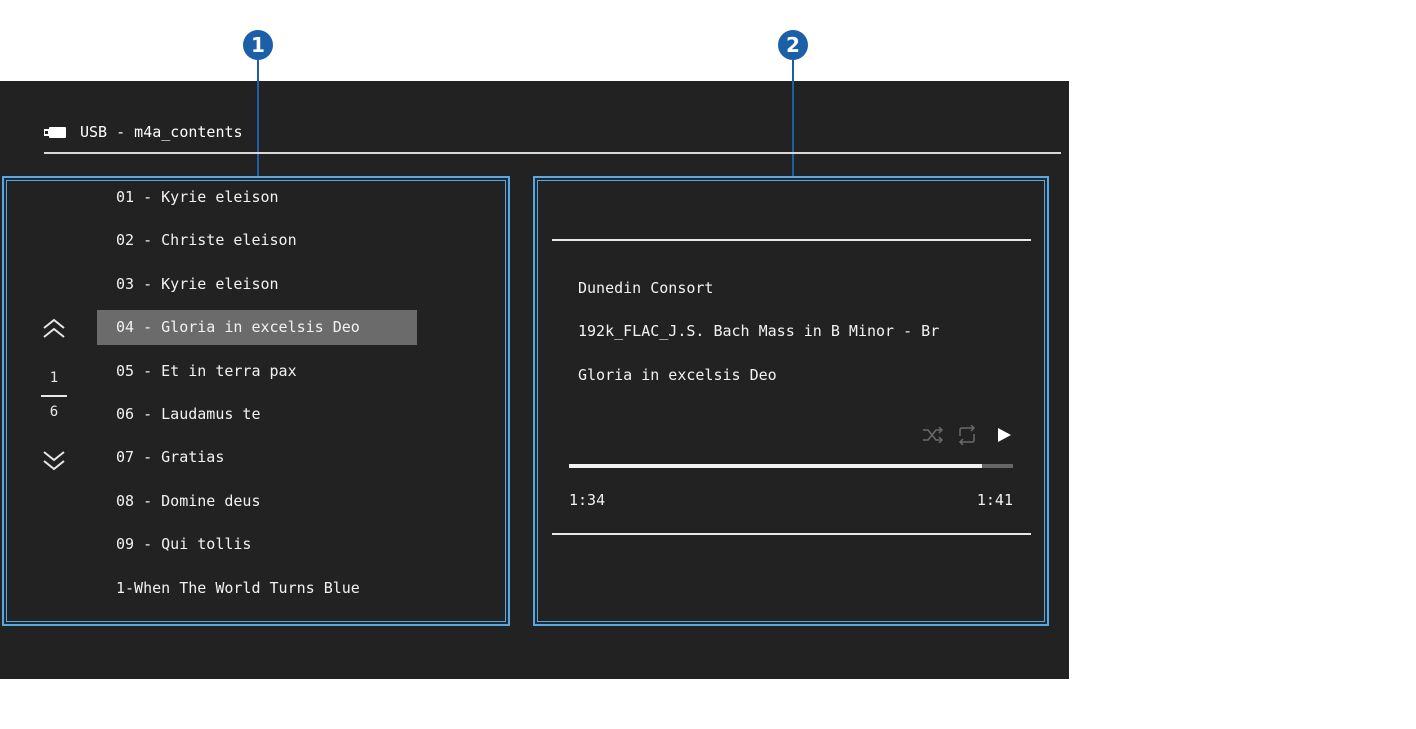  I want to click on track-item: 04 - Gloria in excelsis Deo, so click(257, 328).